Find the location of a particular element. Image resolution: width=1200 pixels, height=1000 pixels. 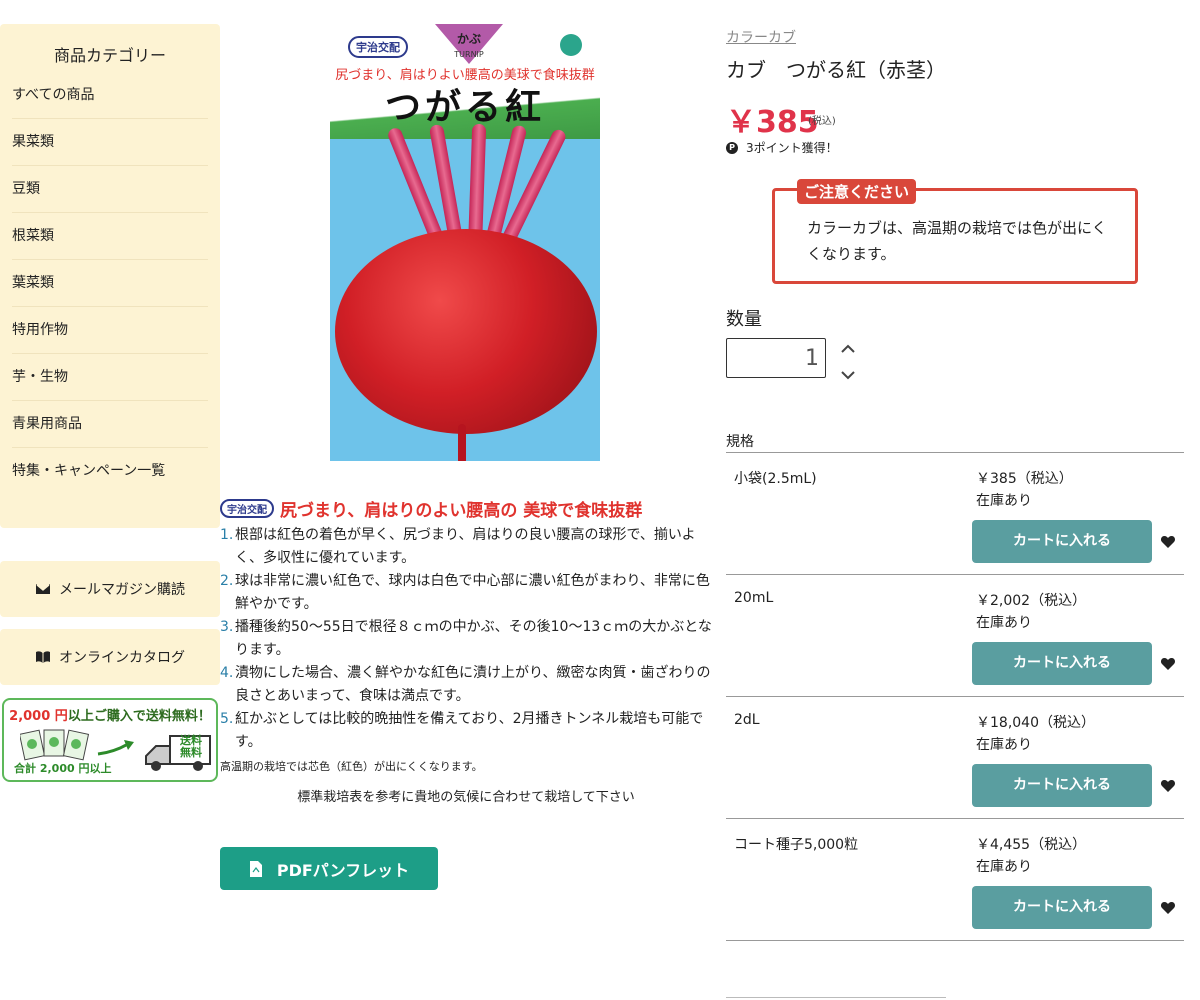

table-row: 小袋(2.5mL) ￥385（税込） 在庫あり カートに入れる is located at coordinates (955, 514).